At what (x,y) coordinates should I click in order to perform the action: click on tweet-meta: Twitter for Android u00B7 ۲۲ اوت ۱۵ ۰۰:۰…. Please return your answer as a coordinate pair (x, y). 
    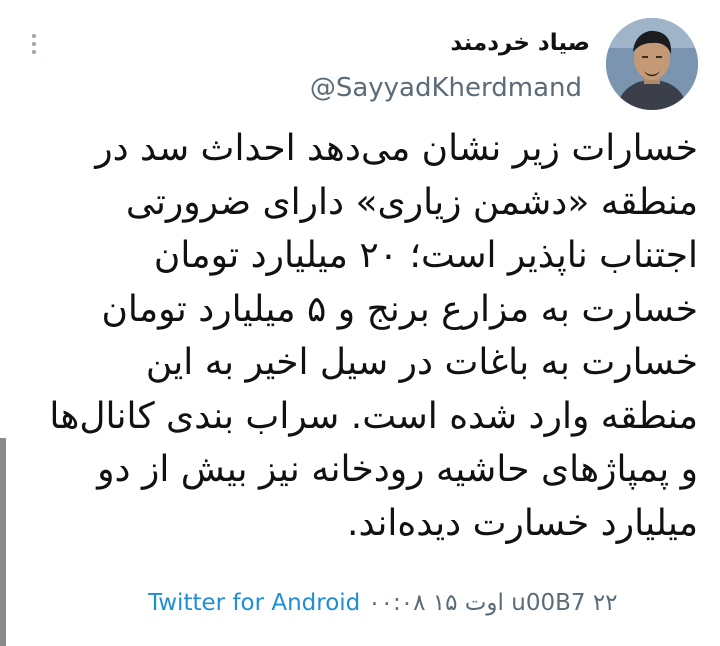
    Looking at the image, I should click on (383, 603).